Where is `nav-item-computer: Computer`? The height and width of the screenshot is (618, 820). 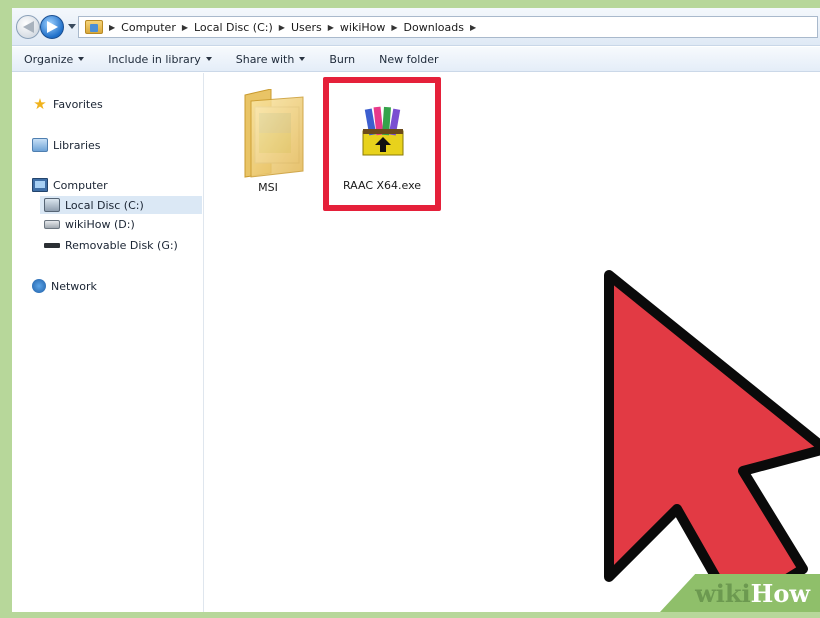
nav-item-computer: Computer is located at coordinates (70, 185).